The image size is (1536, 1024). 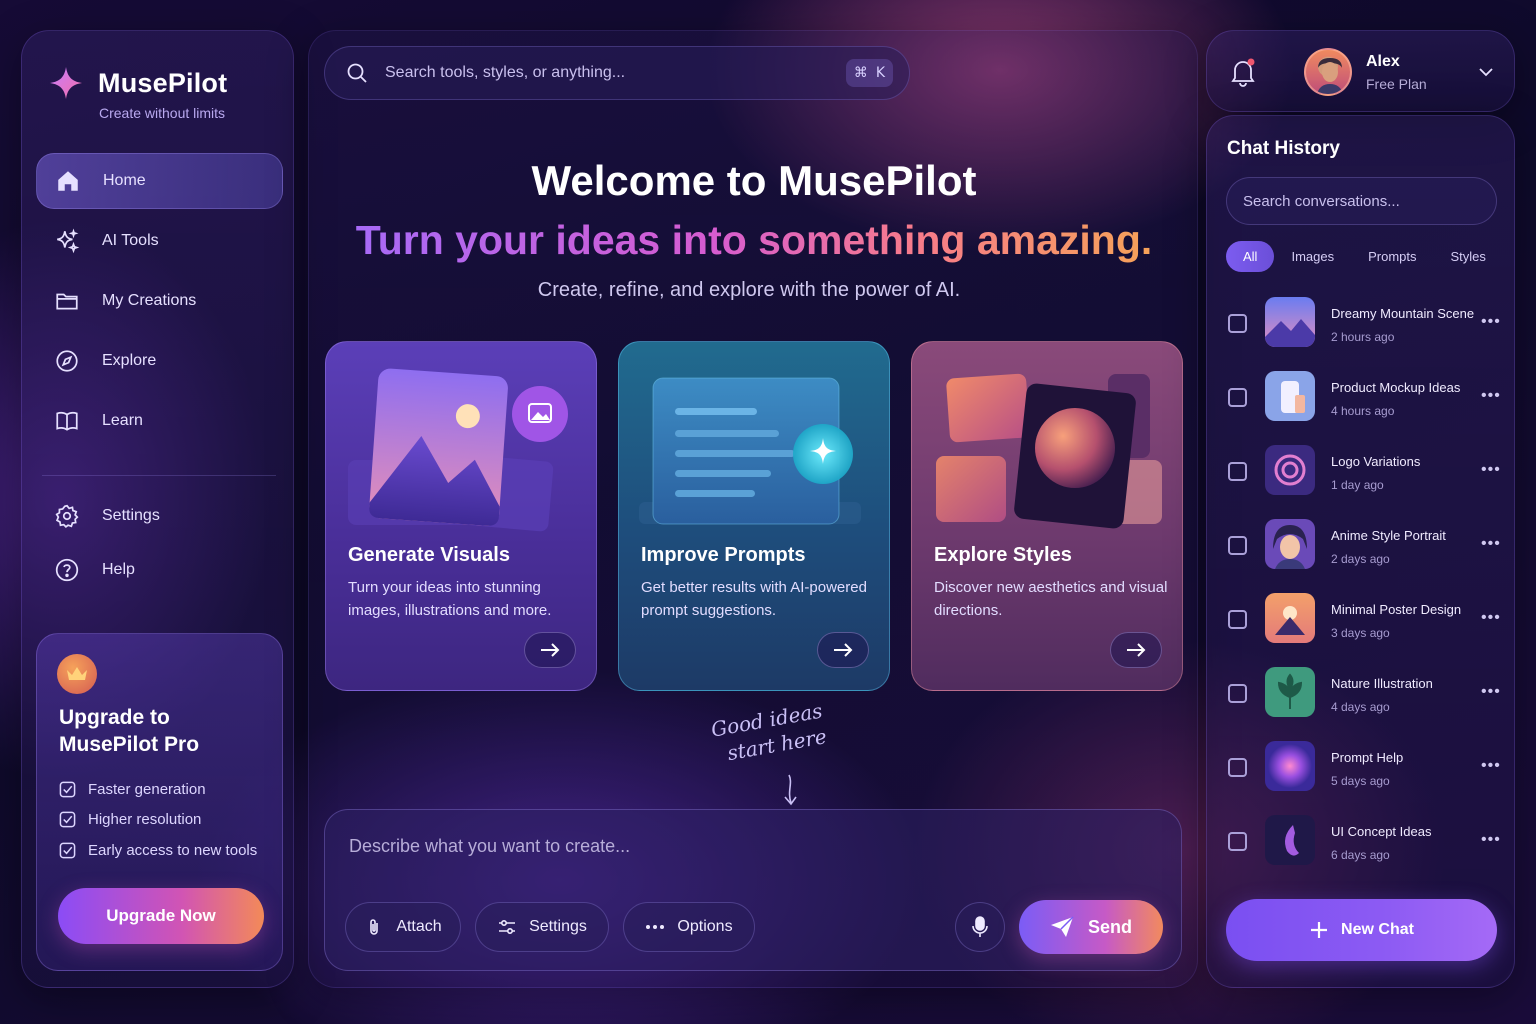 I want to click on arrow-right-icon, so click(x=550, y=650).